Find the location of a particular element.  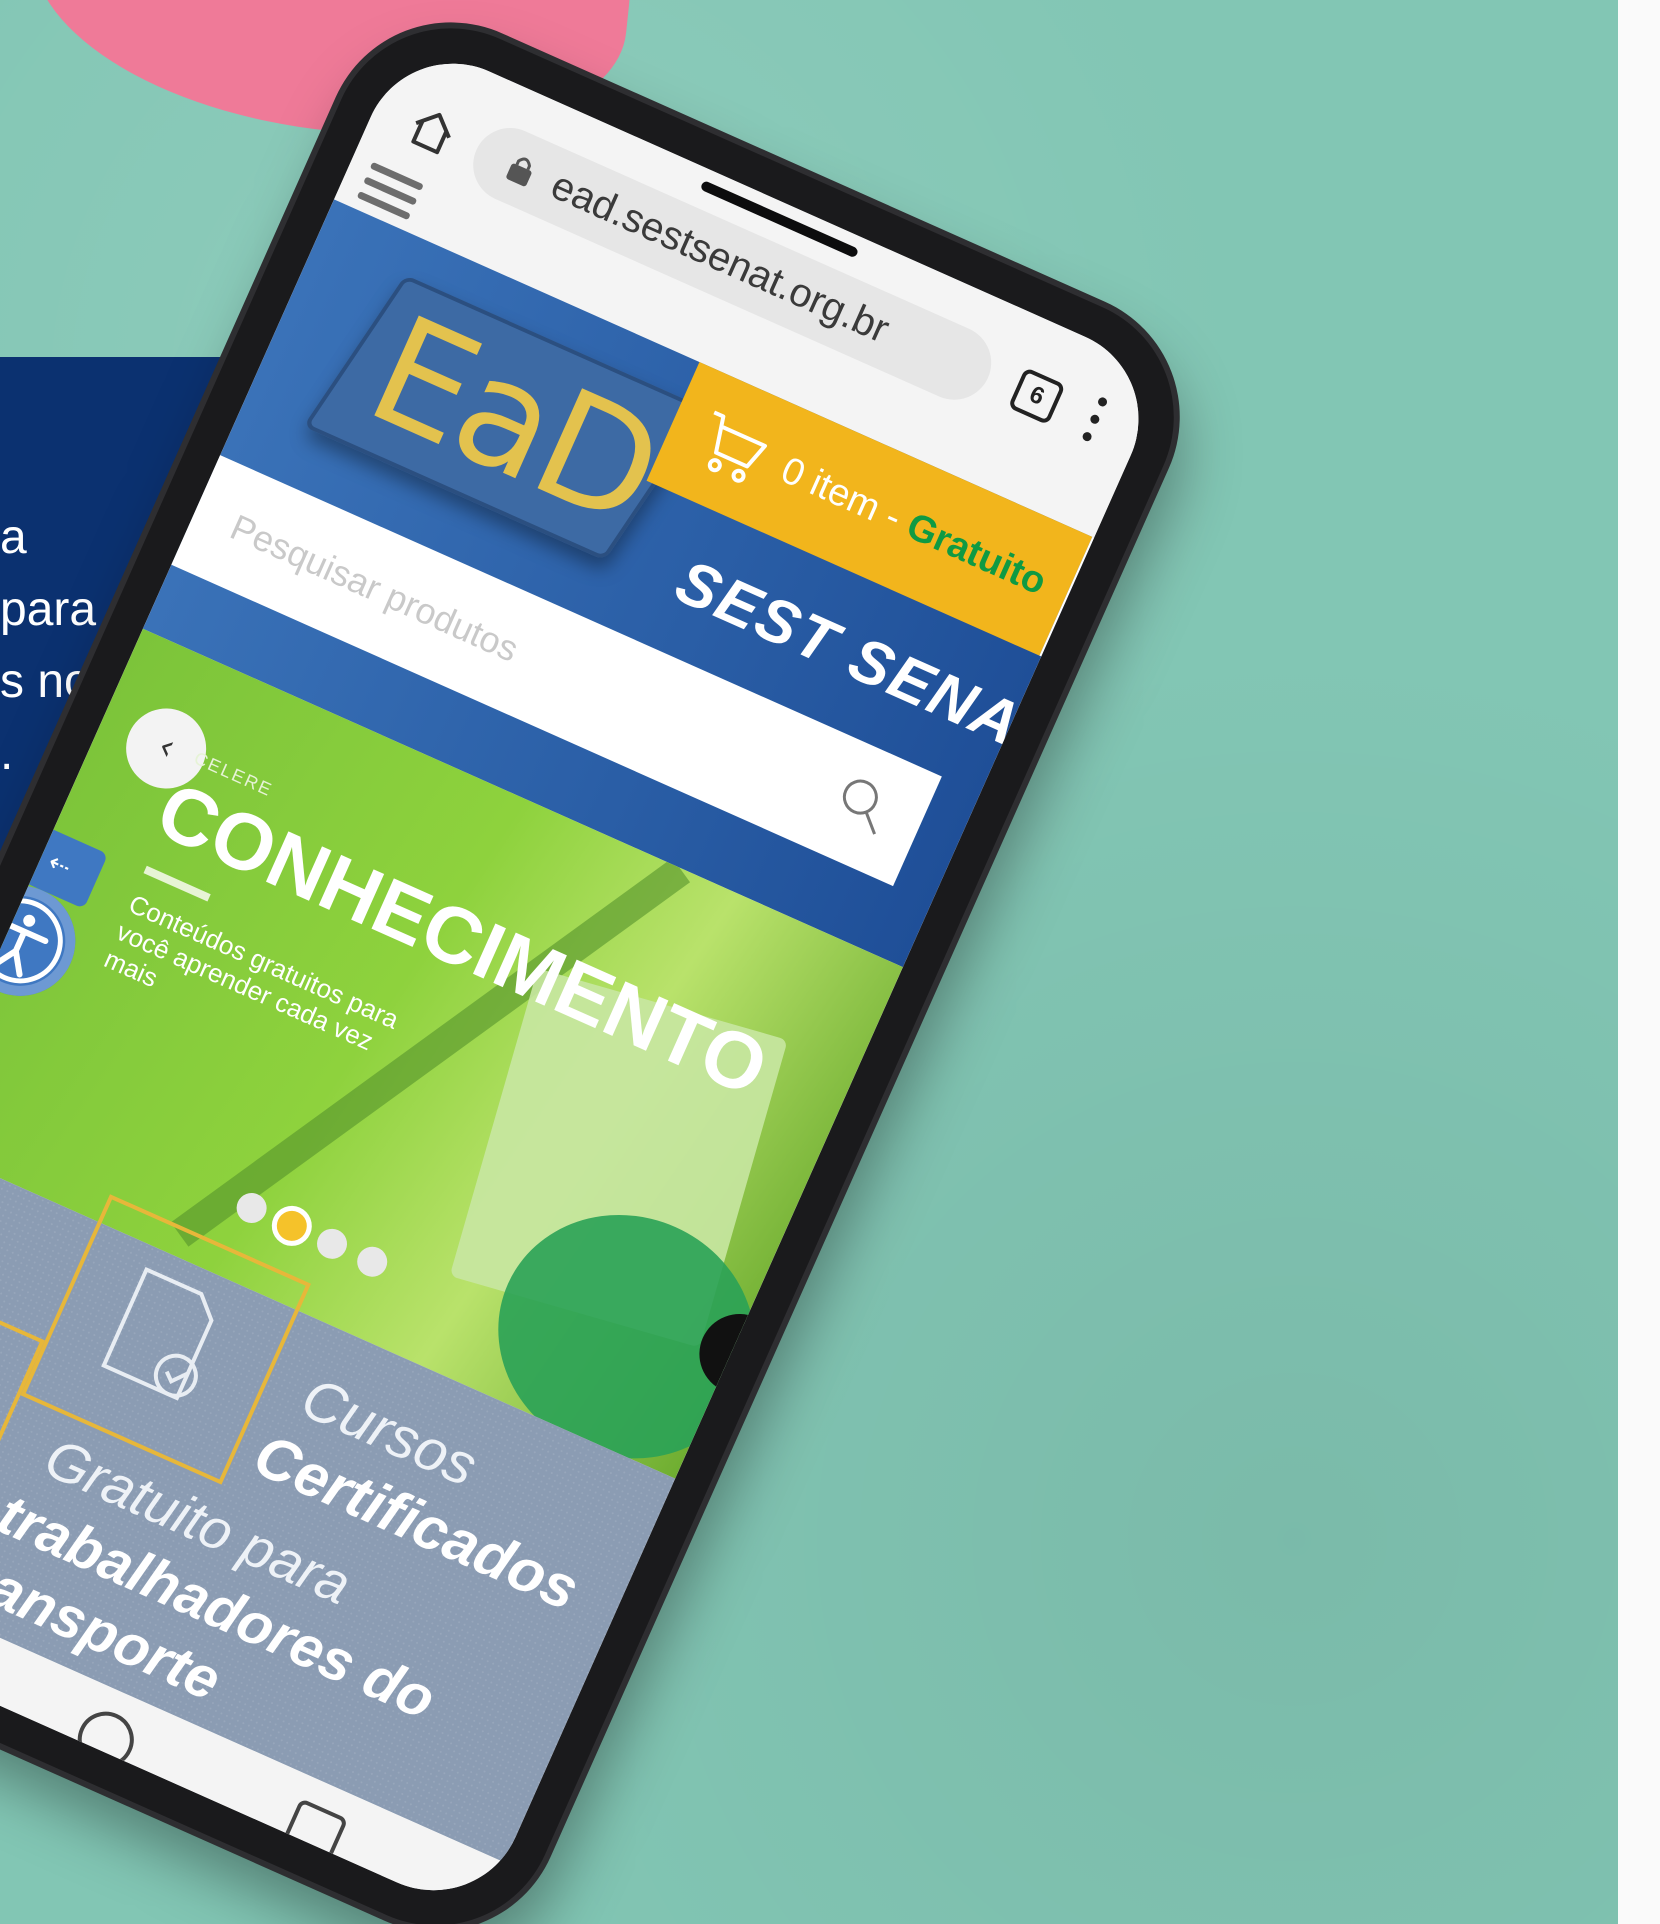

tab-count-button: 6 is located at coordinates (1036, 396).